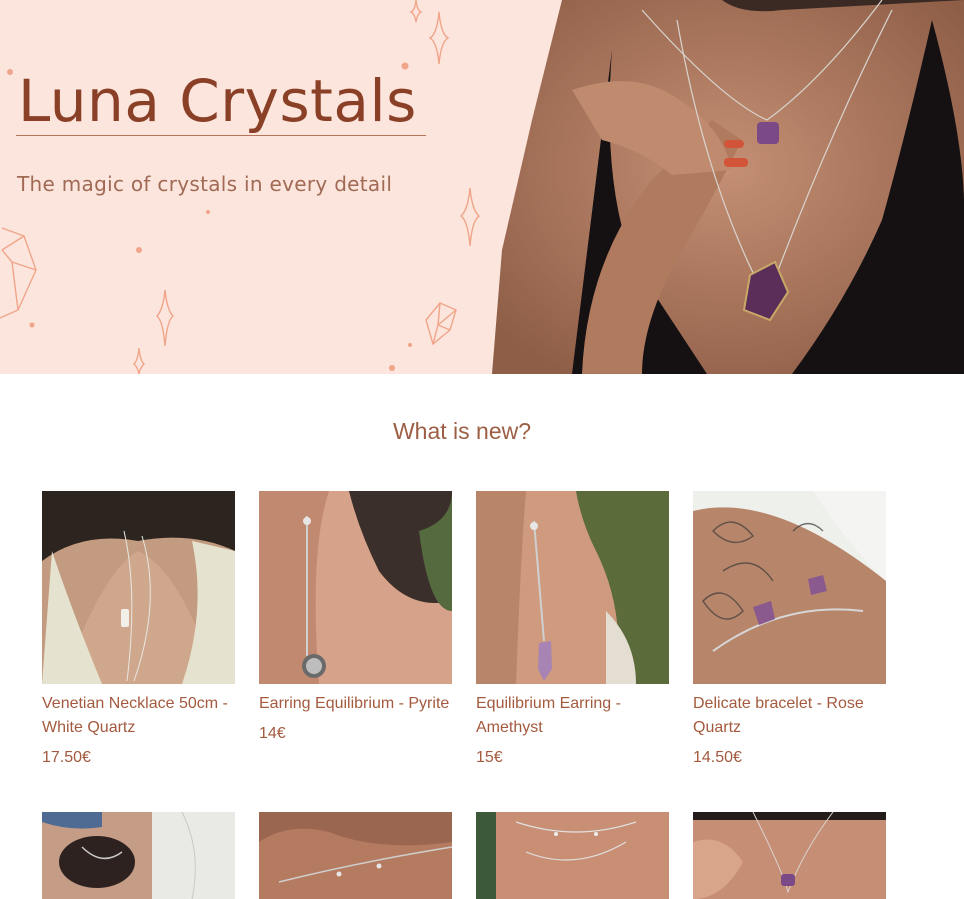 This screenshot has height=899, width=964. What do you see at coordinates (789, 587) in the screenshot?
I see `product-image-bracelet-rose-quartz` at bounding box center [789, 587].